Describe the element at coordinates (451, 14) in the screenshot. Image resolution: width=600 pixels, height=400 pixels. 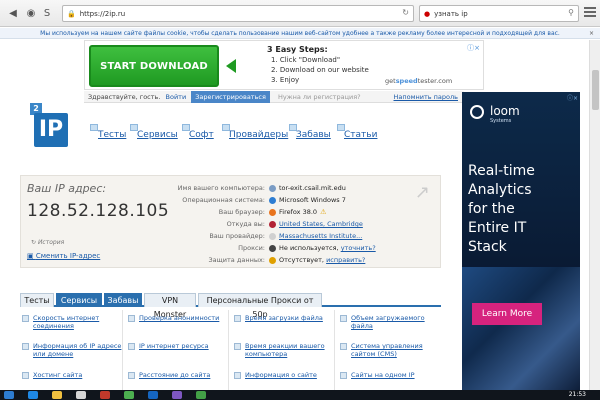
I see `search-input: узнать ip` at that location.